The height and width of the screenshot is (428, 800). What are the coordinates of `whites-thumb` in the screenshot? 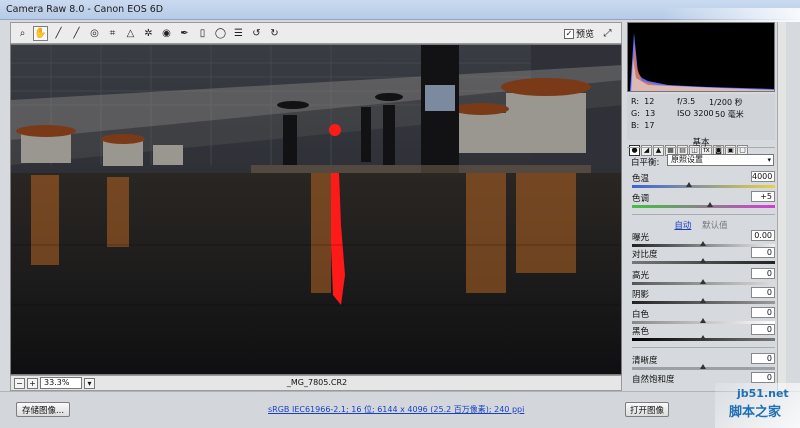 It's located at (703, 320).